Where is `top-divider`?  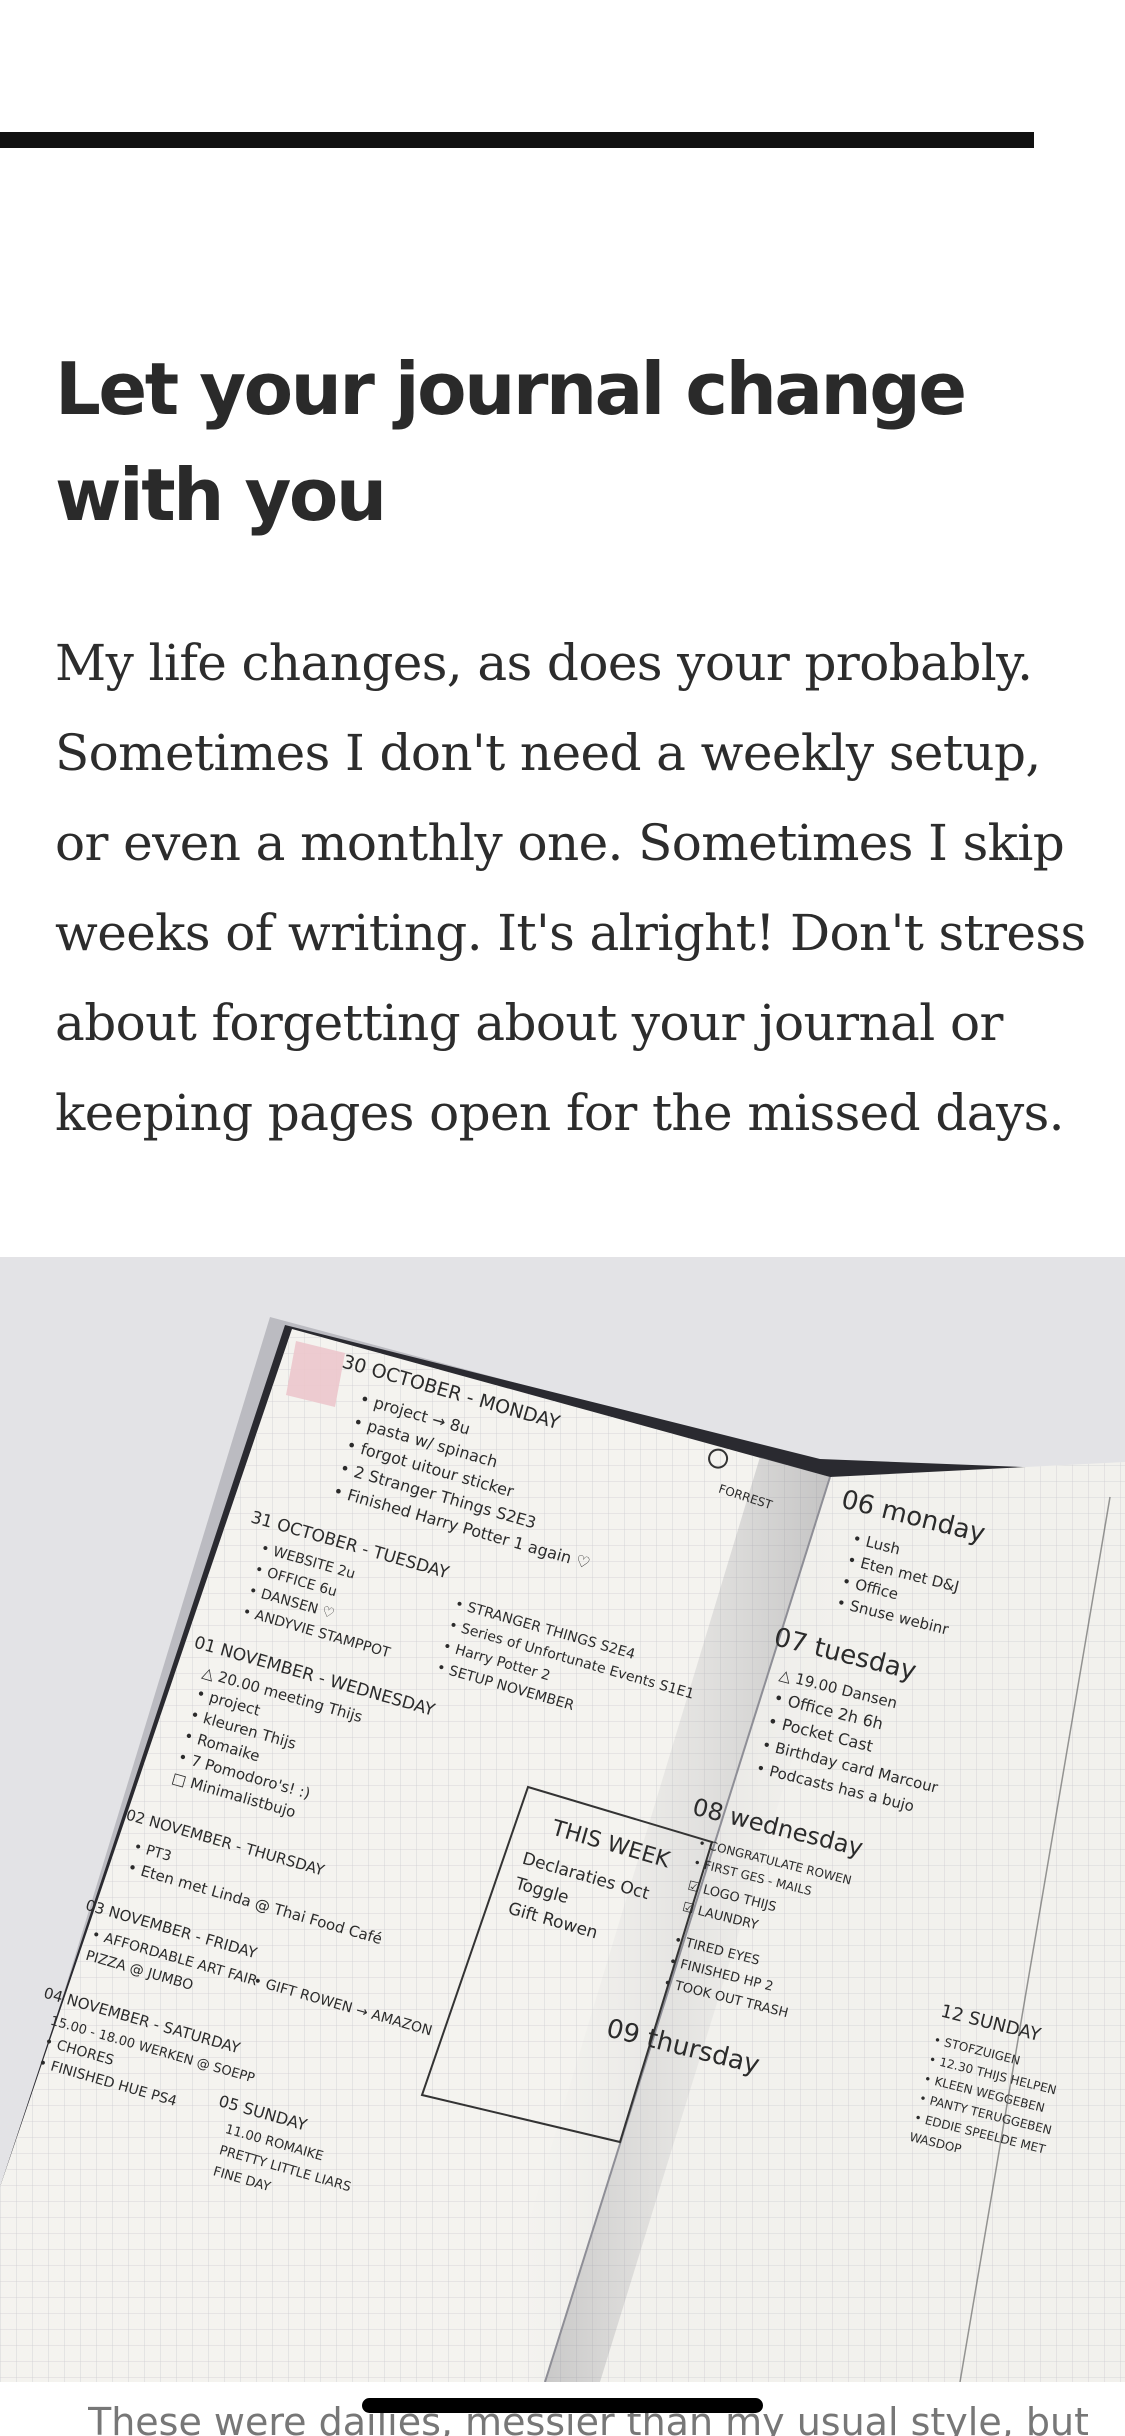
top-divider is located at coordinates (517, 140).